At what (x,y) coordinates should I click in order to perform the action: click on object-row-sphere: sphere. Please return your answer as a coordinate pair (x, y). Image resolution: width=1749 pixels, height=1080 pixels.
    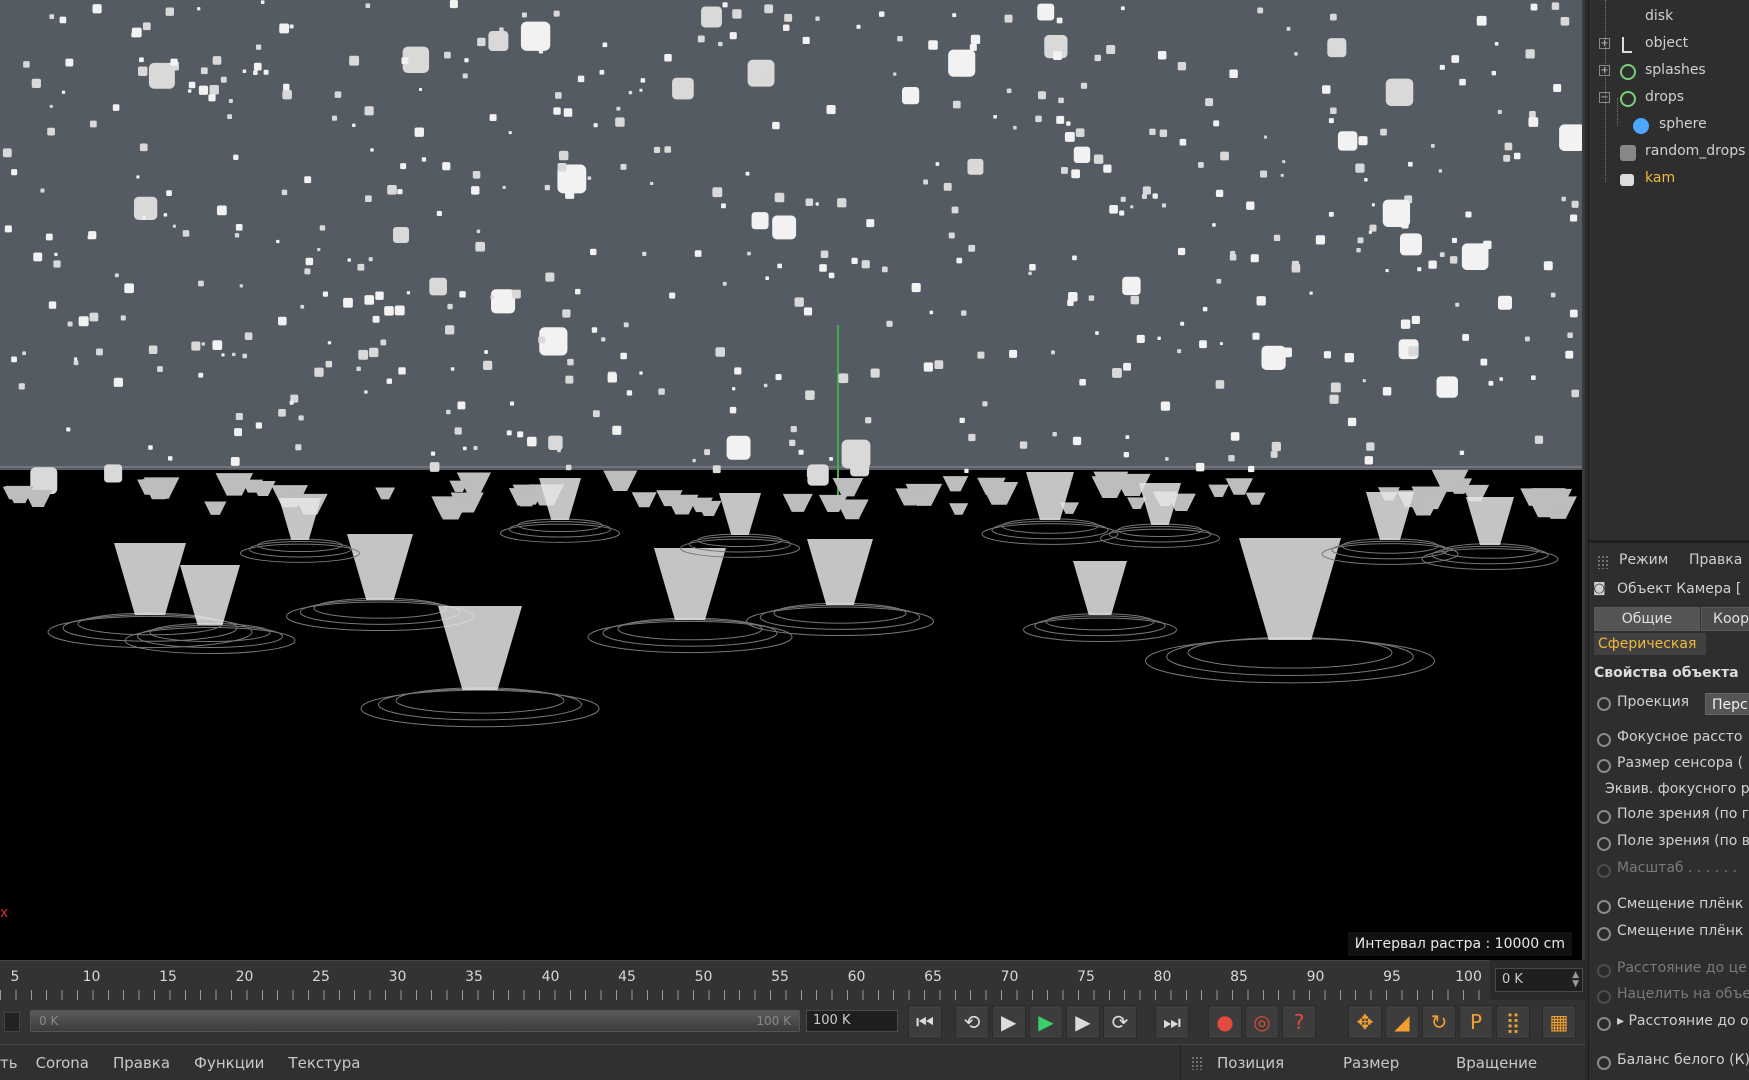
    Looking at the image, I should click on (1669, 125).